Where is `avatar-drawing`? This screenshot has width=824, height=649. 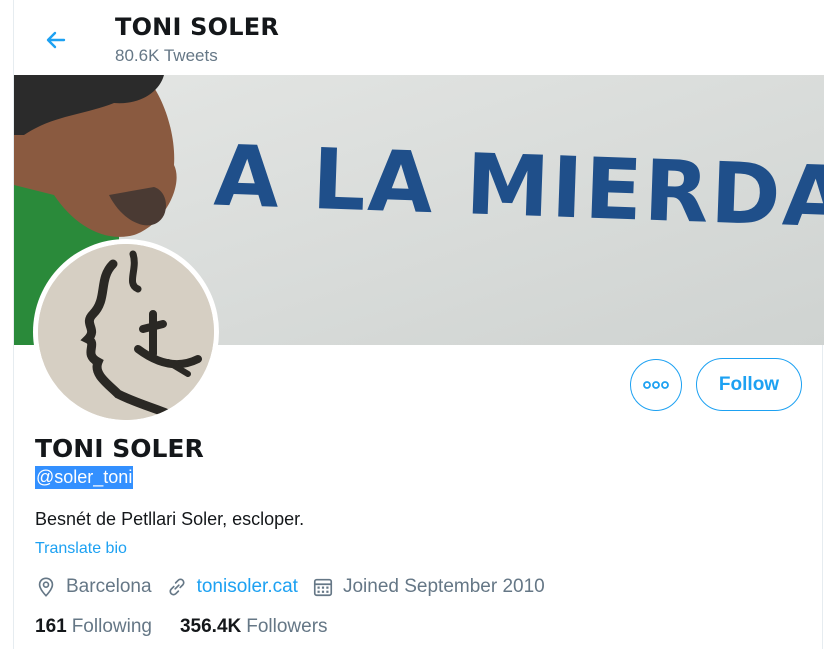
avatar-drawing is located at coordinates (126, 332).